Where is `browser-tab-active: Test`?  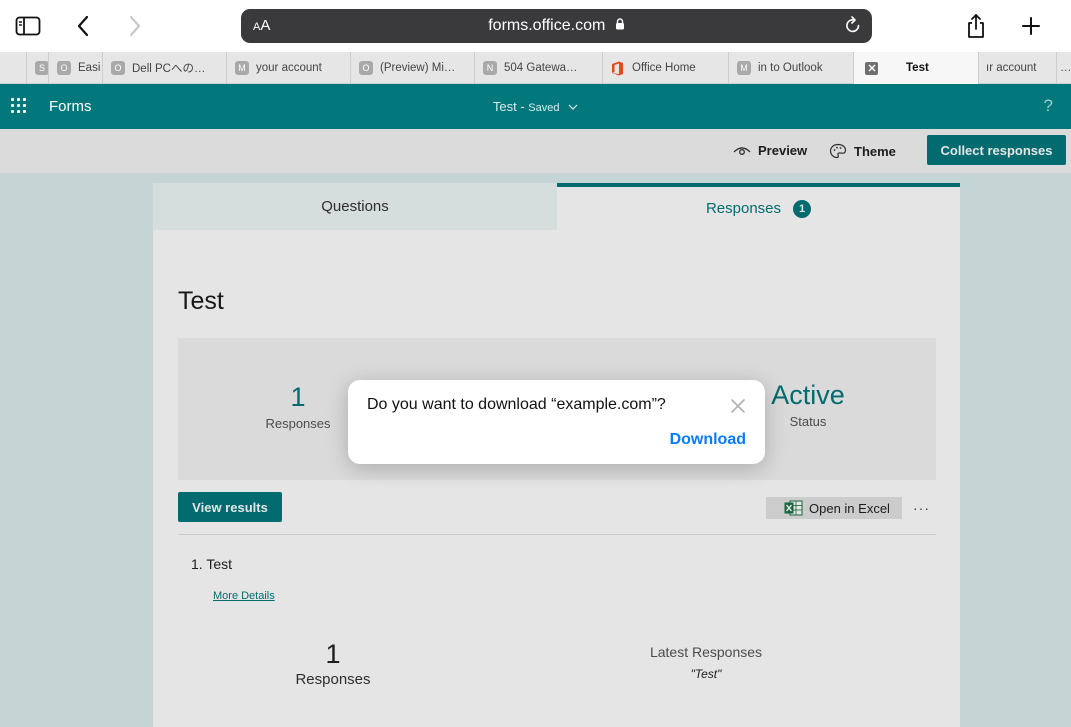
browser-tab-active: Test is located at coordinates (915, 68).